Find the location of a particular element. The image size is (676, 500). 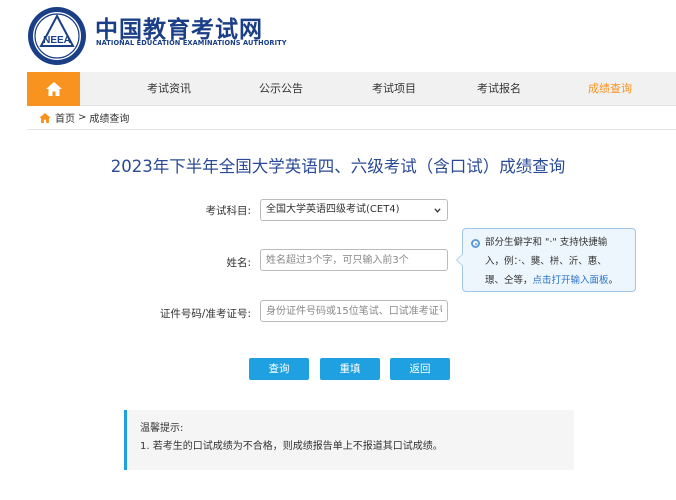

nav-home-button is located at coordinates (53, 89).